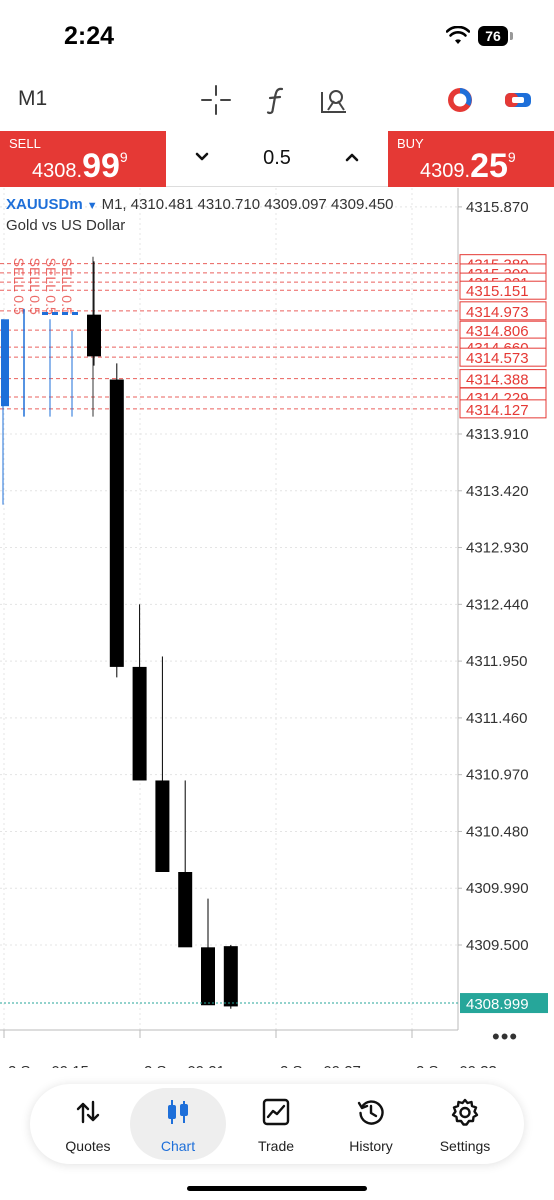 Image resolution: width=554 pixels, height=1200 pixels. I want to click on time-tick-label: 2 Sep 09:21, so click(184, 1065).